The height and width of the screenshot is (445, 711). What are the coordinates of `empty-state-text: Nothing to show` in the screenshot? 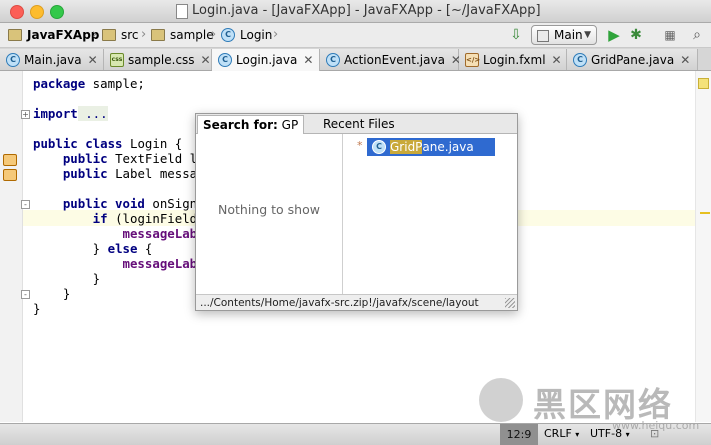 It's located at (269, 209).